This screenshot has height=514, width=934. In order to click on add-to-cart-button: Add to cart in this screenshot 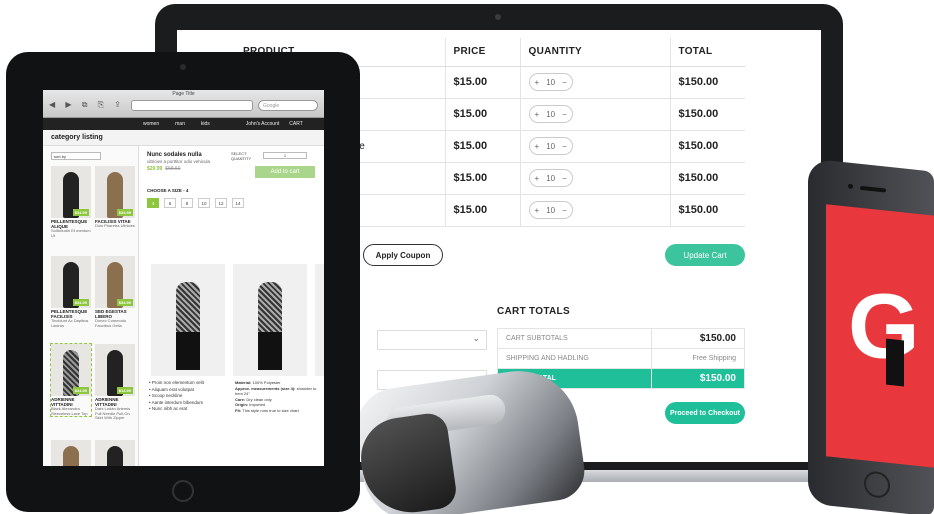, I will do `click(285, 172)`.